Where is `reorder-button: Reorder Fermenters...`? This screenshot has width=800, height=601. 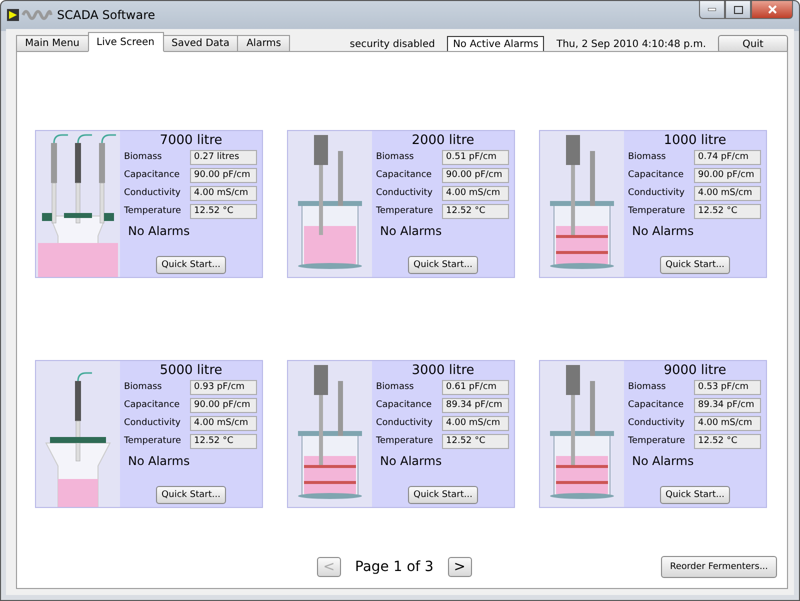 reorder-button: Reorder Fermenters... is located at coordinates (719, 567).